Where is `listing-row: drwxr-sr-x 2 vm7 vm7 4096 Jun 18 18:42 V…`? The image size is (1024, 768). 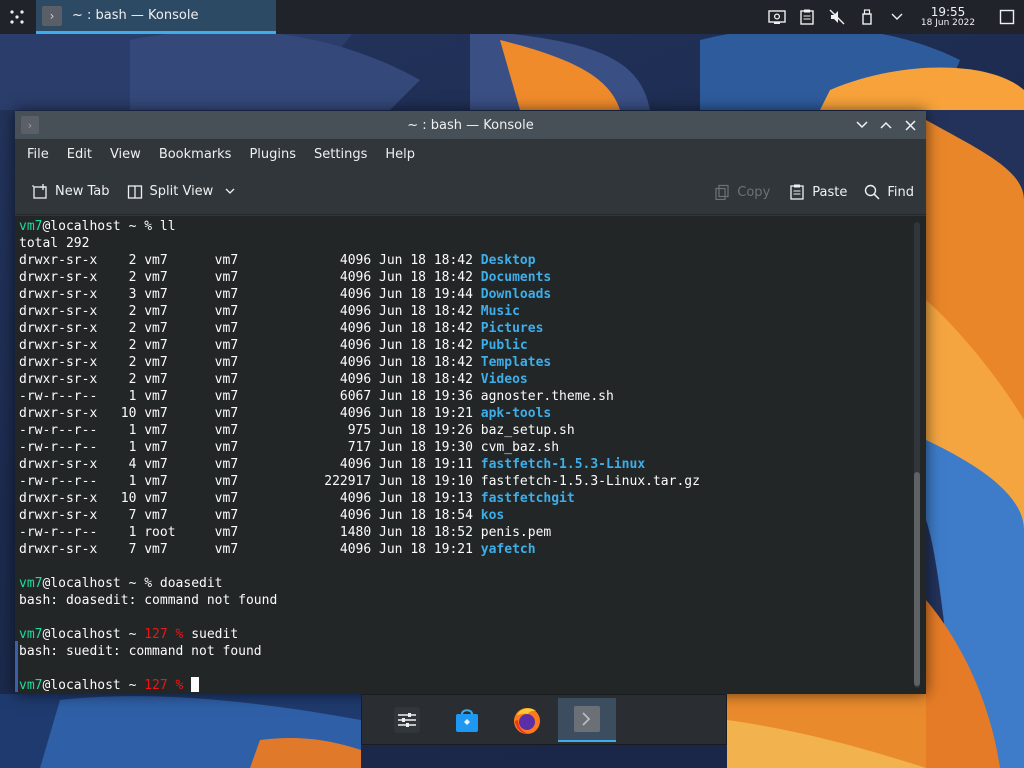 listing-row: drwxr-sr-x 2 vm7 vm7 4096 Jun 18 18:42 V… is located at coordinates (273, 379).